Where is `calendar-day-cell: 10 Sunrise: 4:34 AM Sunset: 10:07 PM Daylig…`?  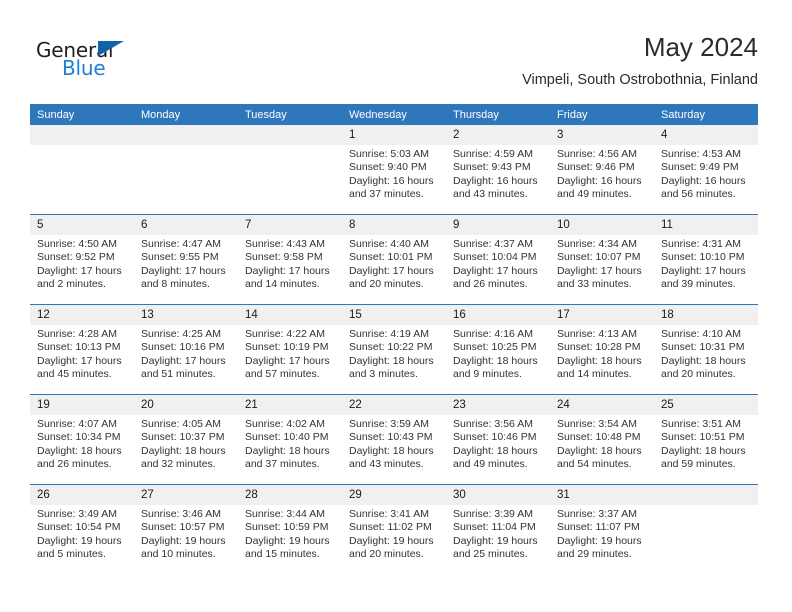 calendar-day-cell: 10 Sunrise: 4:34 AM Sunset: 10:07 PM Daylig… is located at coordinates (602, 259).